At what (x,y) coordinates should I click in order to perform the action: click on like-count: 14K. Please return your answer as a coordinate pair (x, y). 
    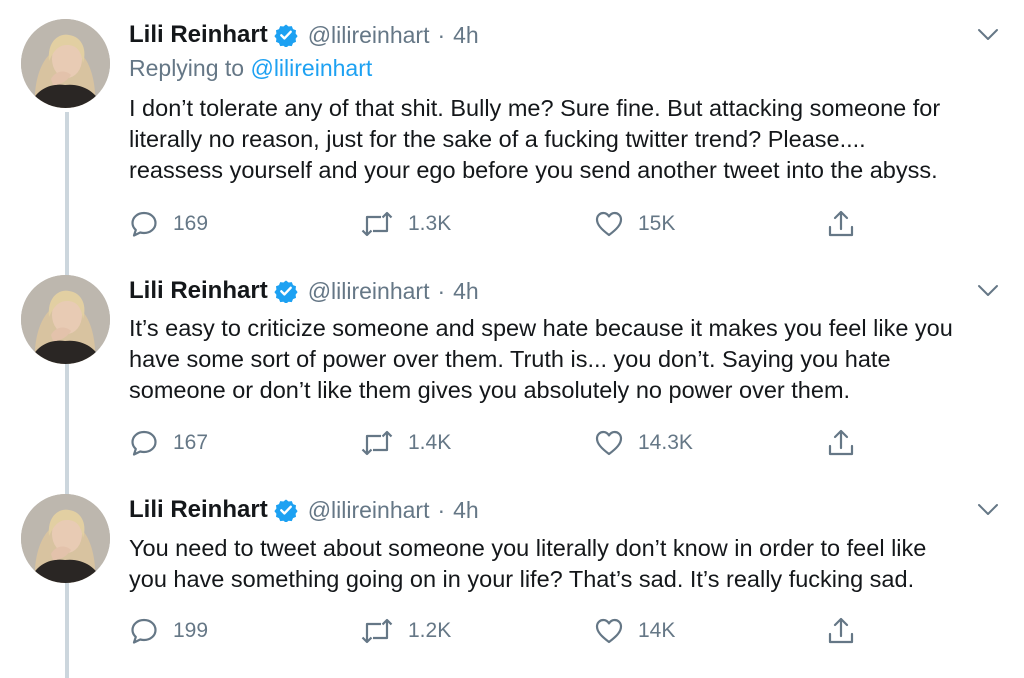
    Looking at the image, I should click on (657, 630).